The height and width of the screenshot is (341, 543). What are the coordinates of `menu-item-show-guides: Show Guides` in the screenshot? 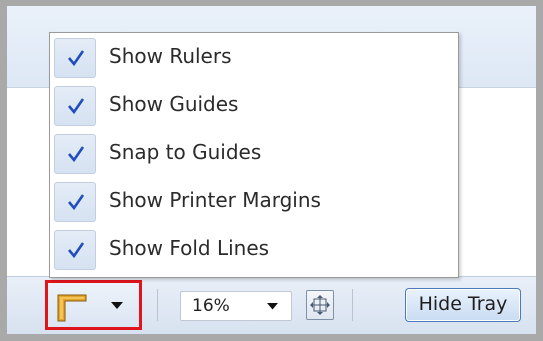 It's located at (254, 105).